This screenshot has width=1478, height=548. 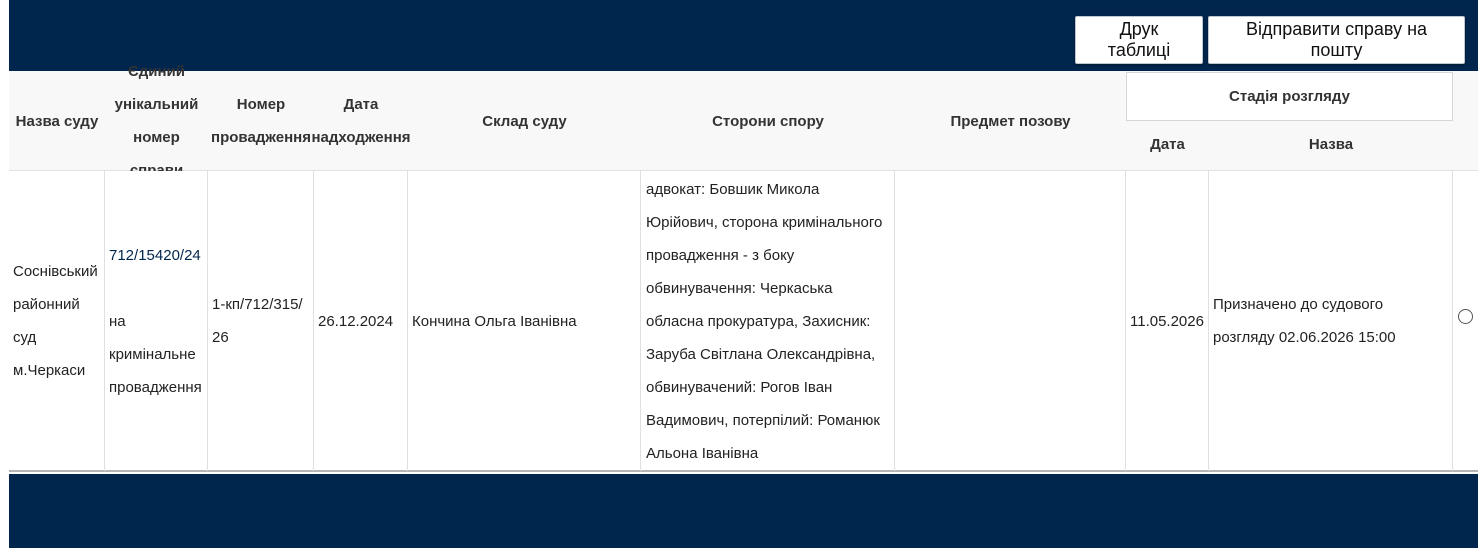 What do you see at coordinates (1010, 121) in the screenshot?
I see `header-subject: Предмет позову` at bounding box center [1010, 121].